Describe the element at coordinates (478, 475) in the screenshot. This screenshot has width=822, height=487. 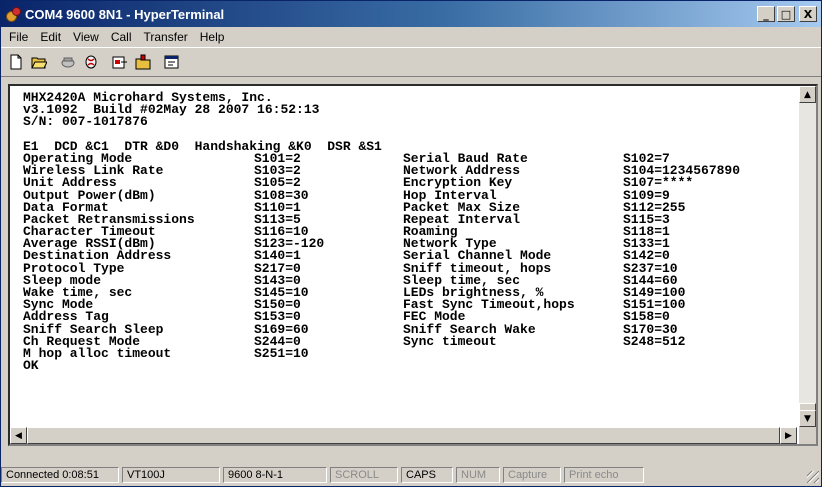
I see `status-num: NUM` at that location.